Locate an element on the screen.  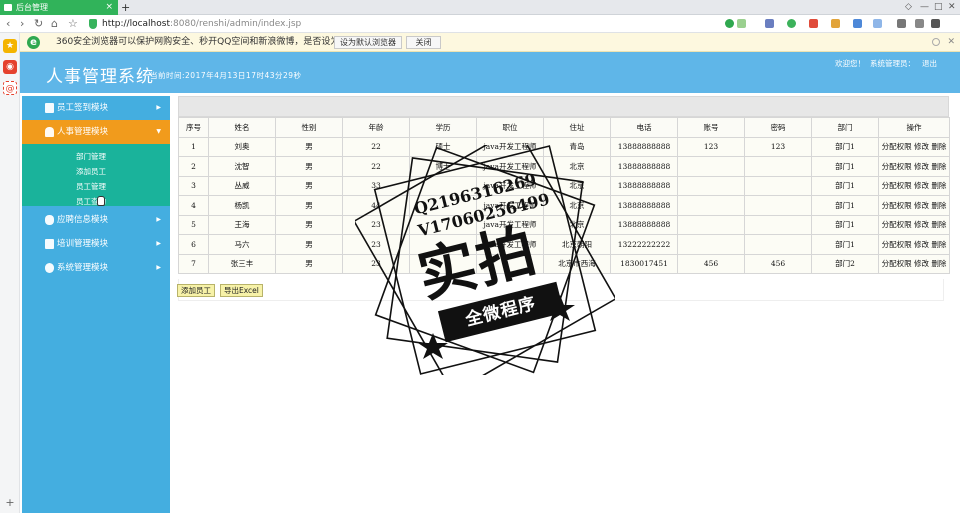
weibo-icon: ◉ is located at coordinates (10, 67).